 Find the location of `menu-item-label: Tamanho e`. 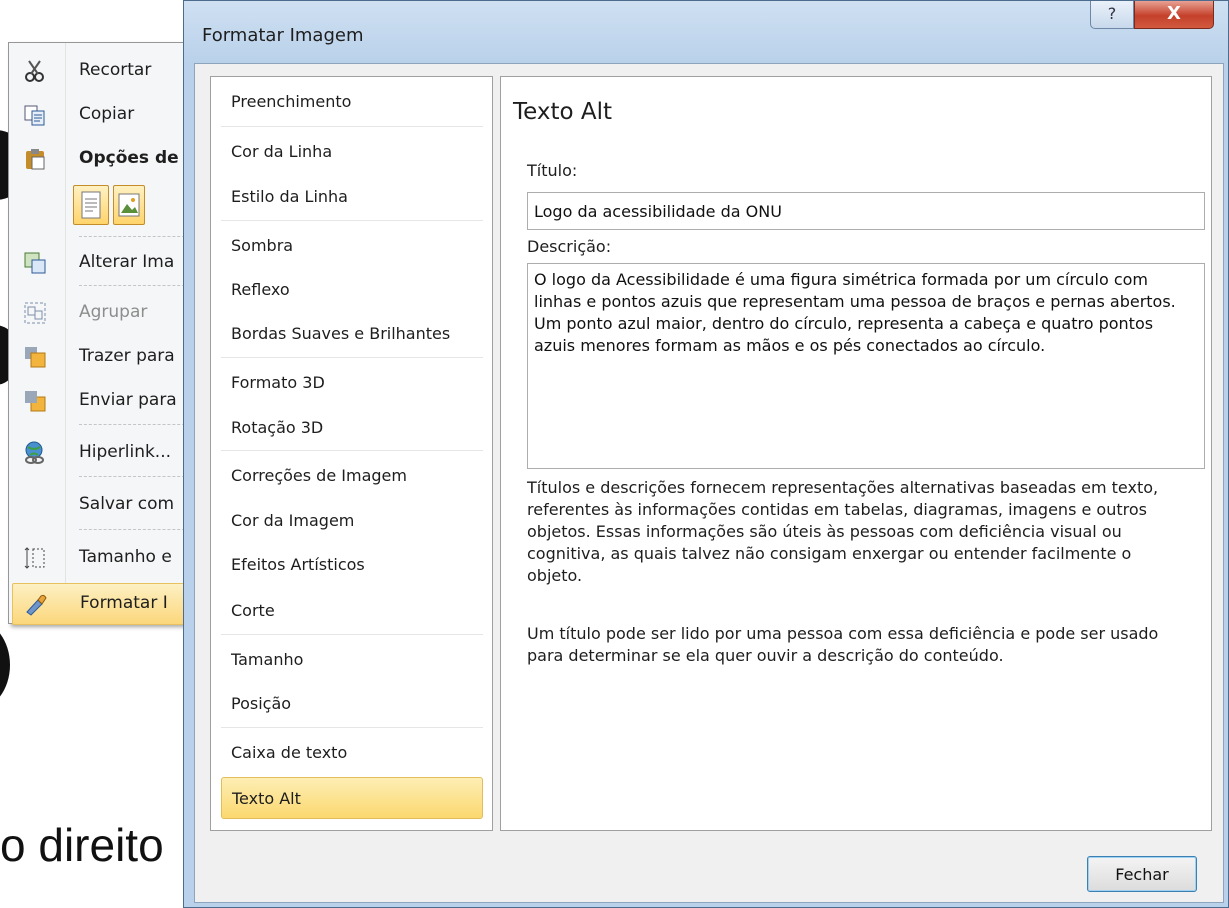

menu-item-label: Tamanho e is located at coordinates (125, 557).